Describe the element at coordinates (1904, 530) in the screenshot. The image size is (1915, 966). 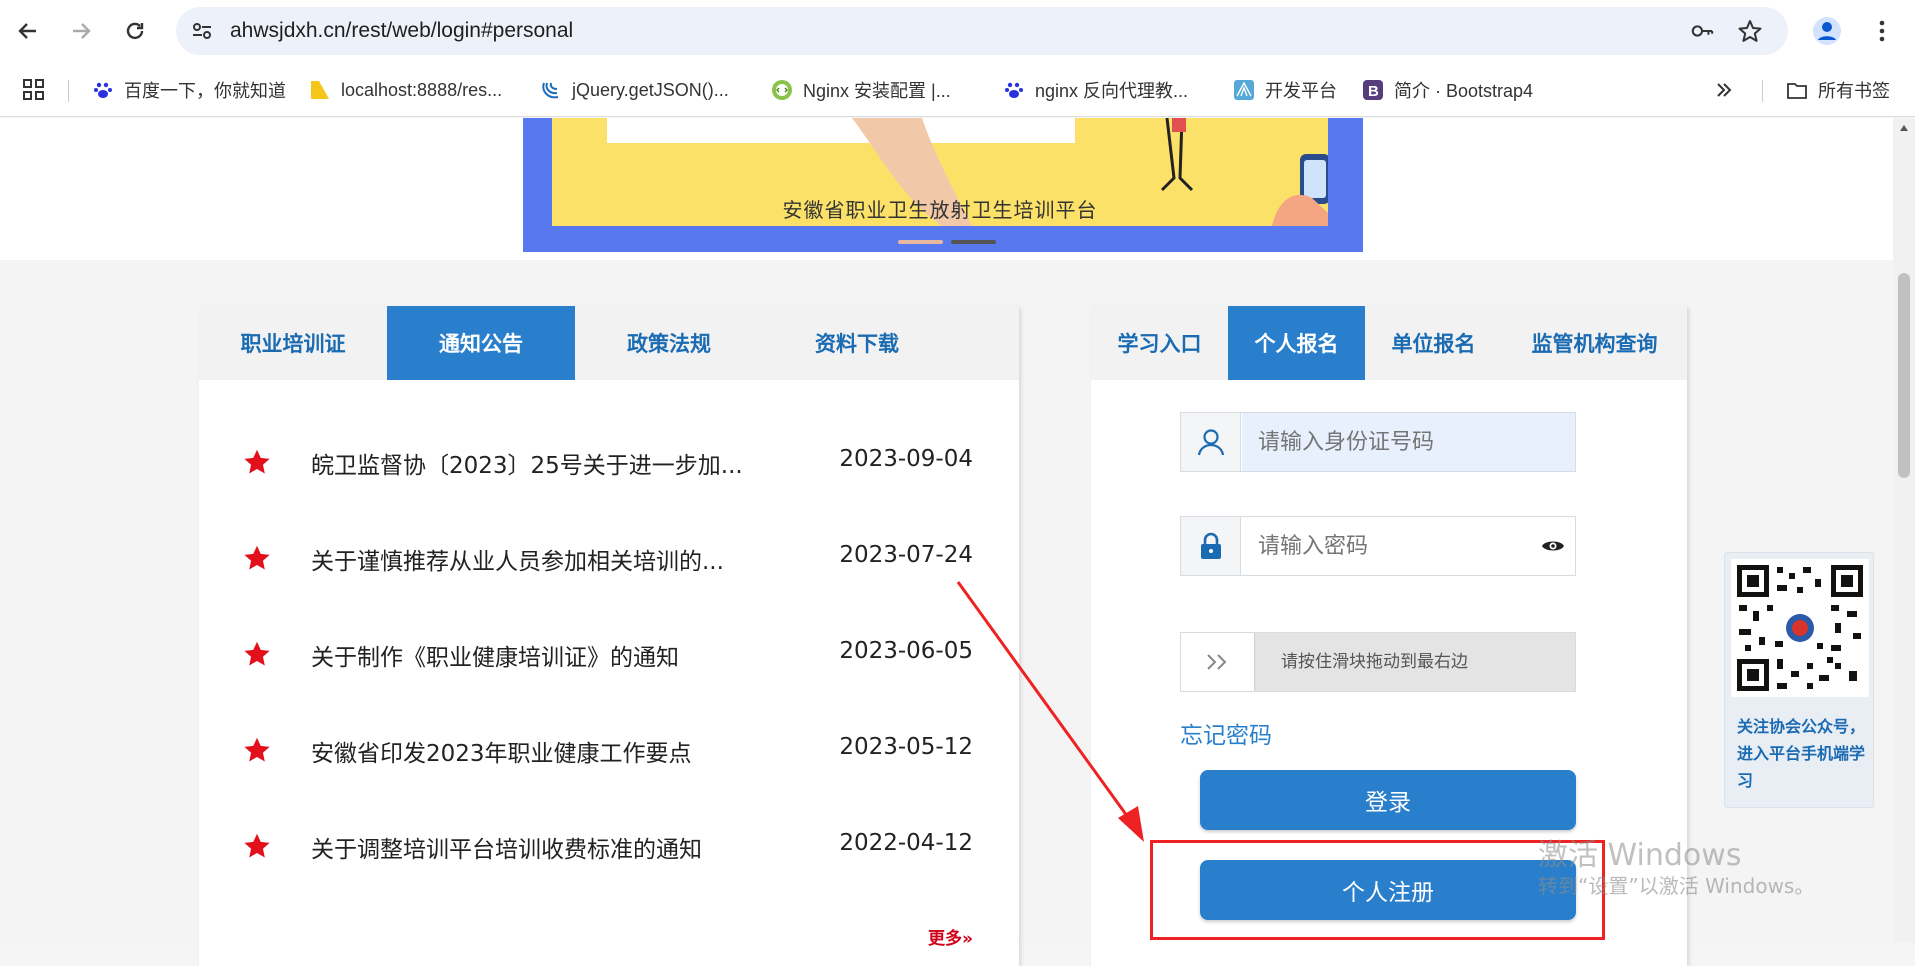
I see `page-scrollbar` at that location.